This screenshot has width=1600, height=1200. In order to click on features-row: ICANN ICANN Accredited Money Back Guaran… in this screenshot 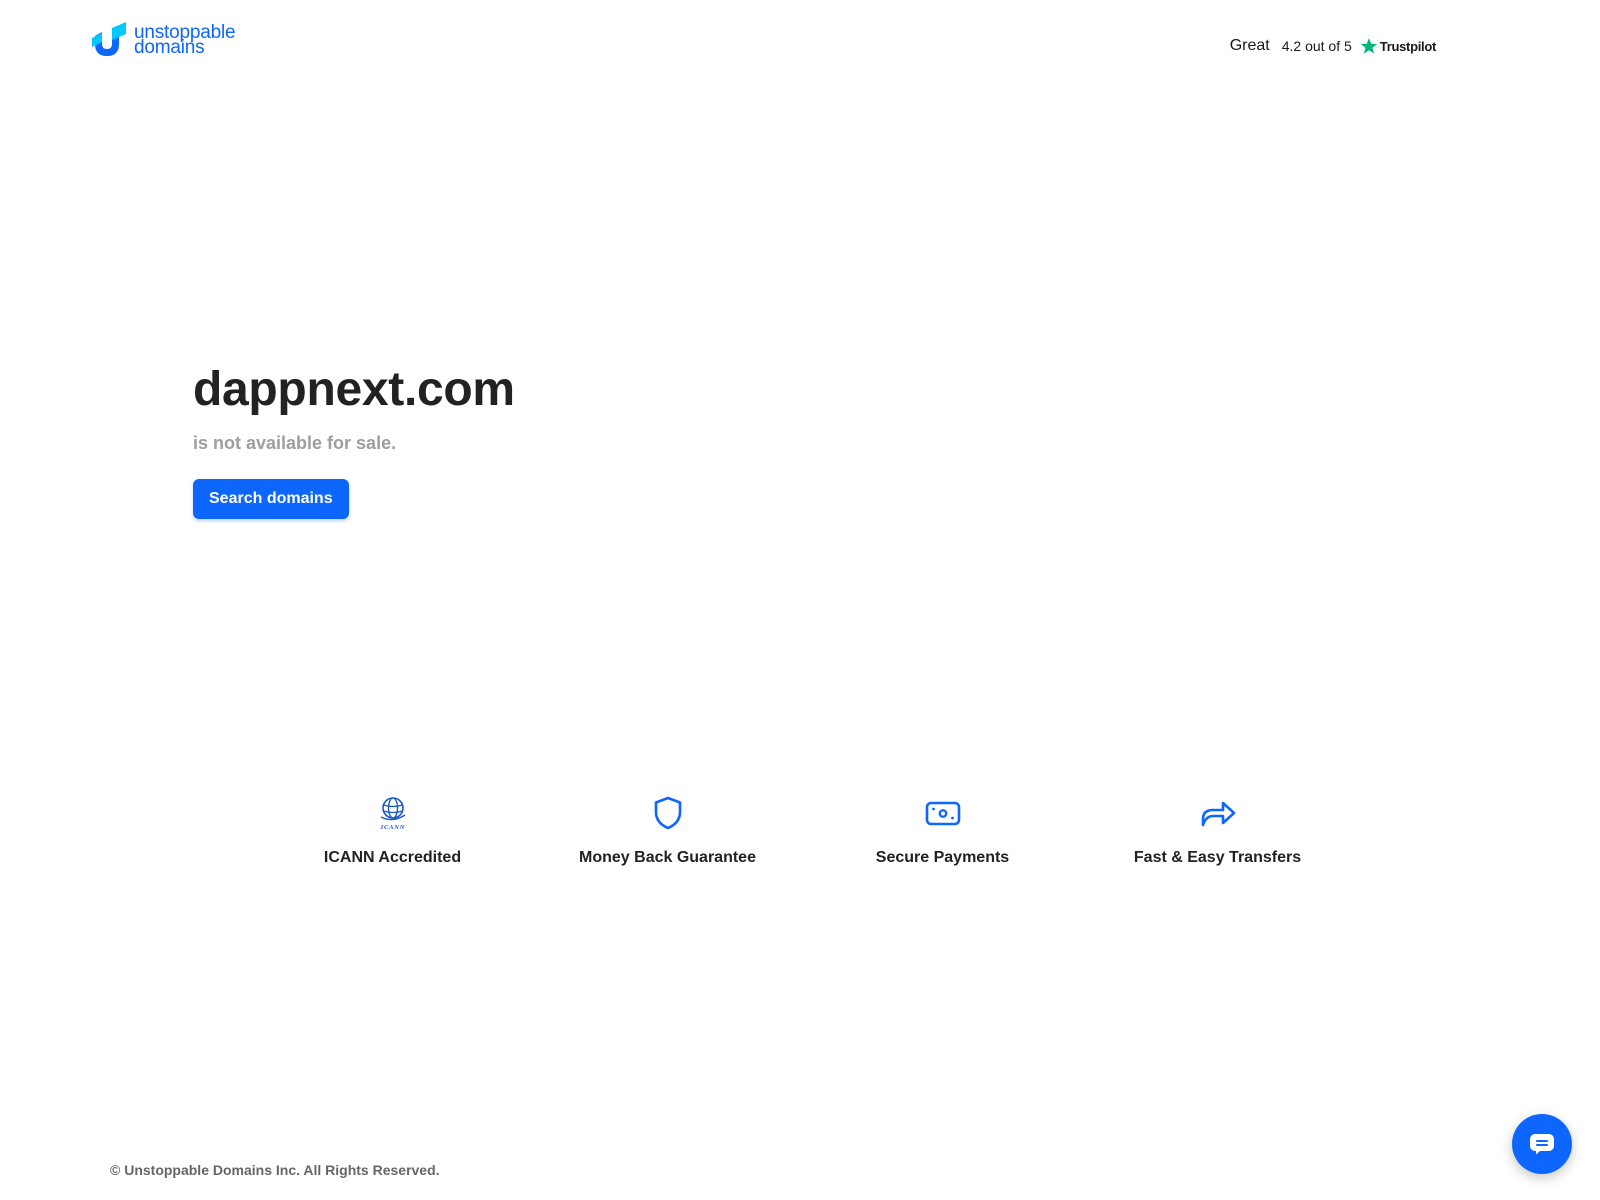, I will do `click(805, 831)`.